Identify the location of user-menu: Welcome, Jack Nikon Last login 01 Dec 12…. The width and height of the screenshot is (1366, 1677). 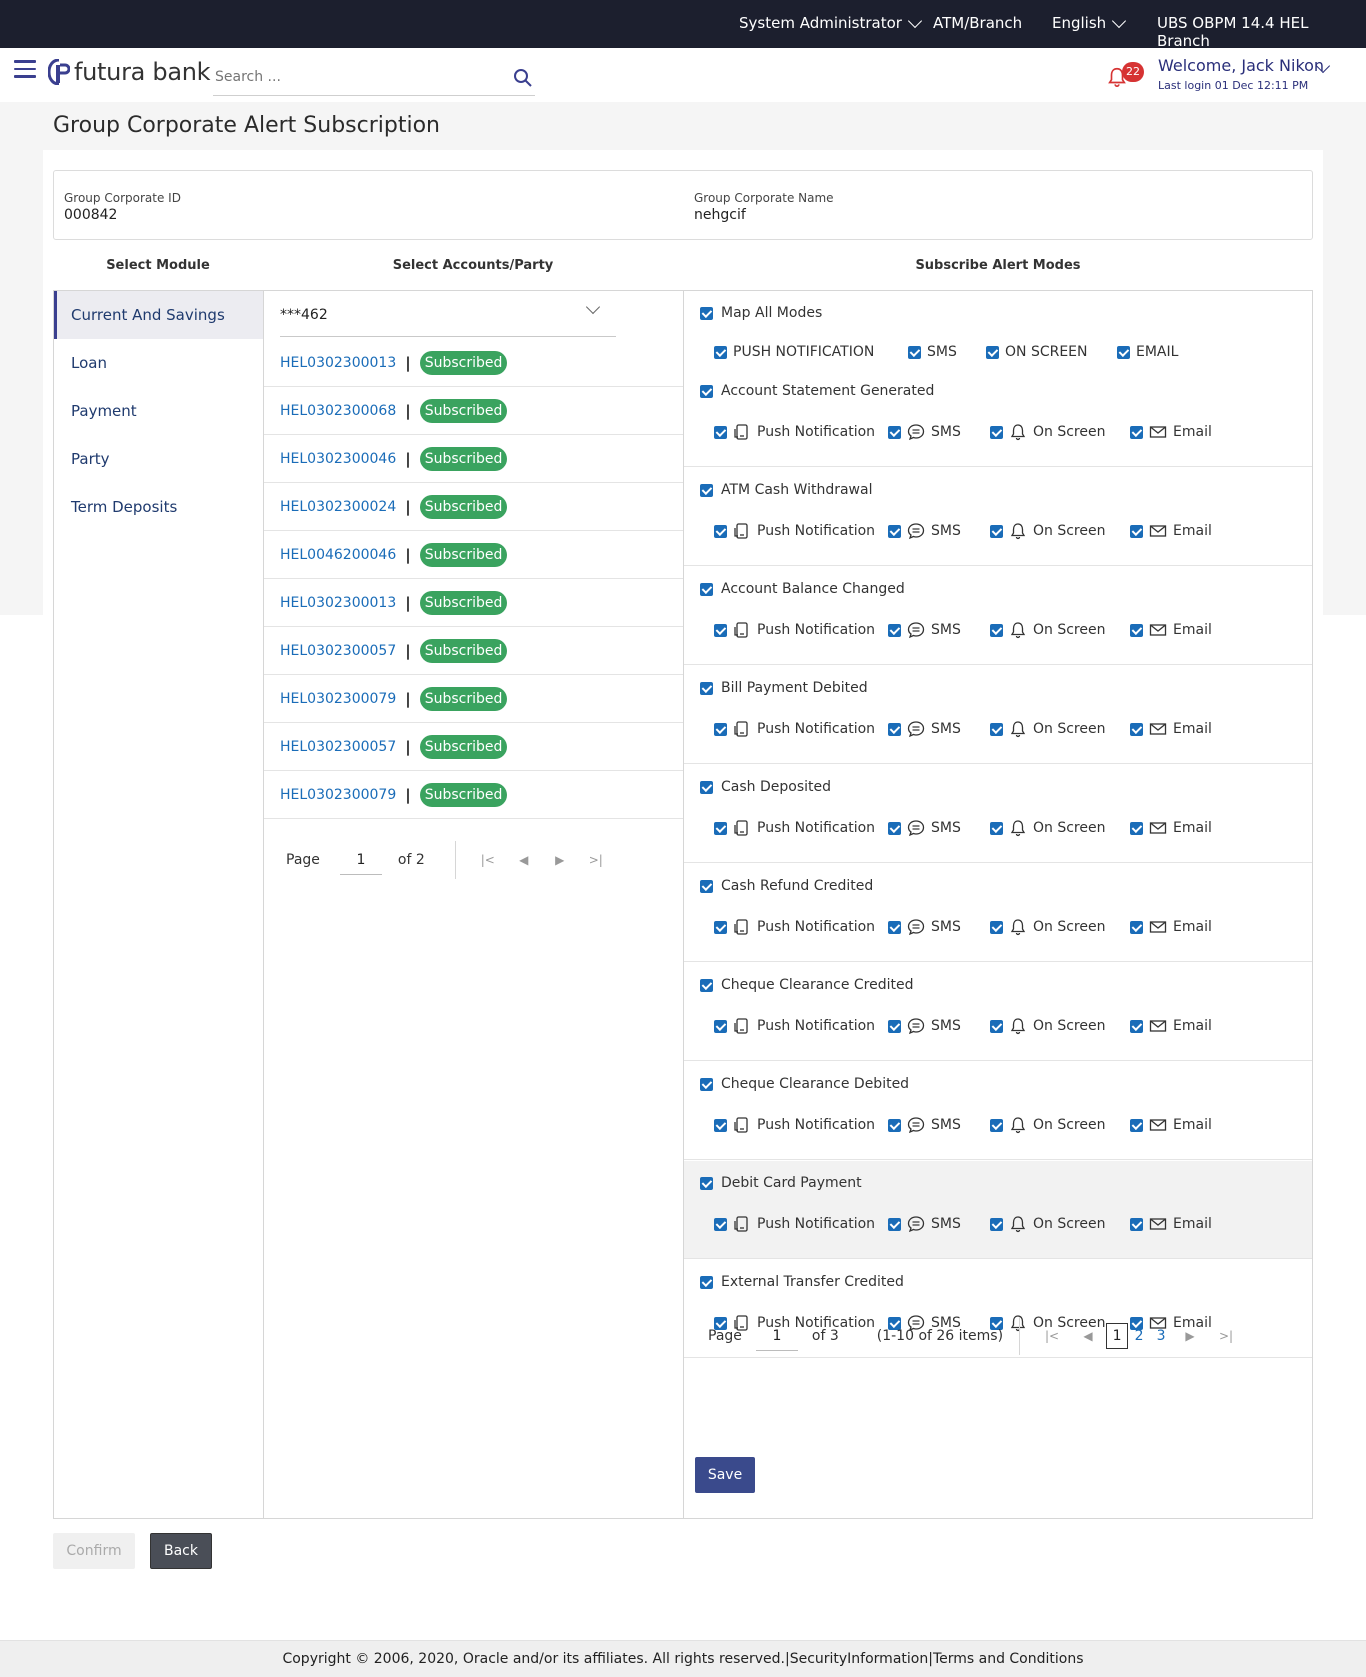
(1241, 74).